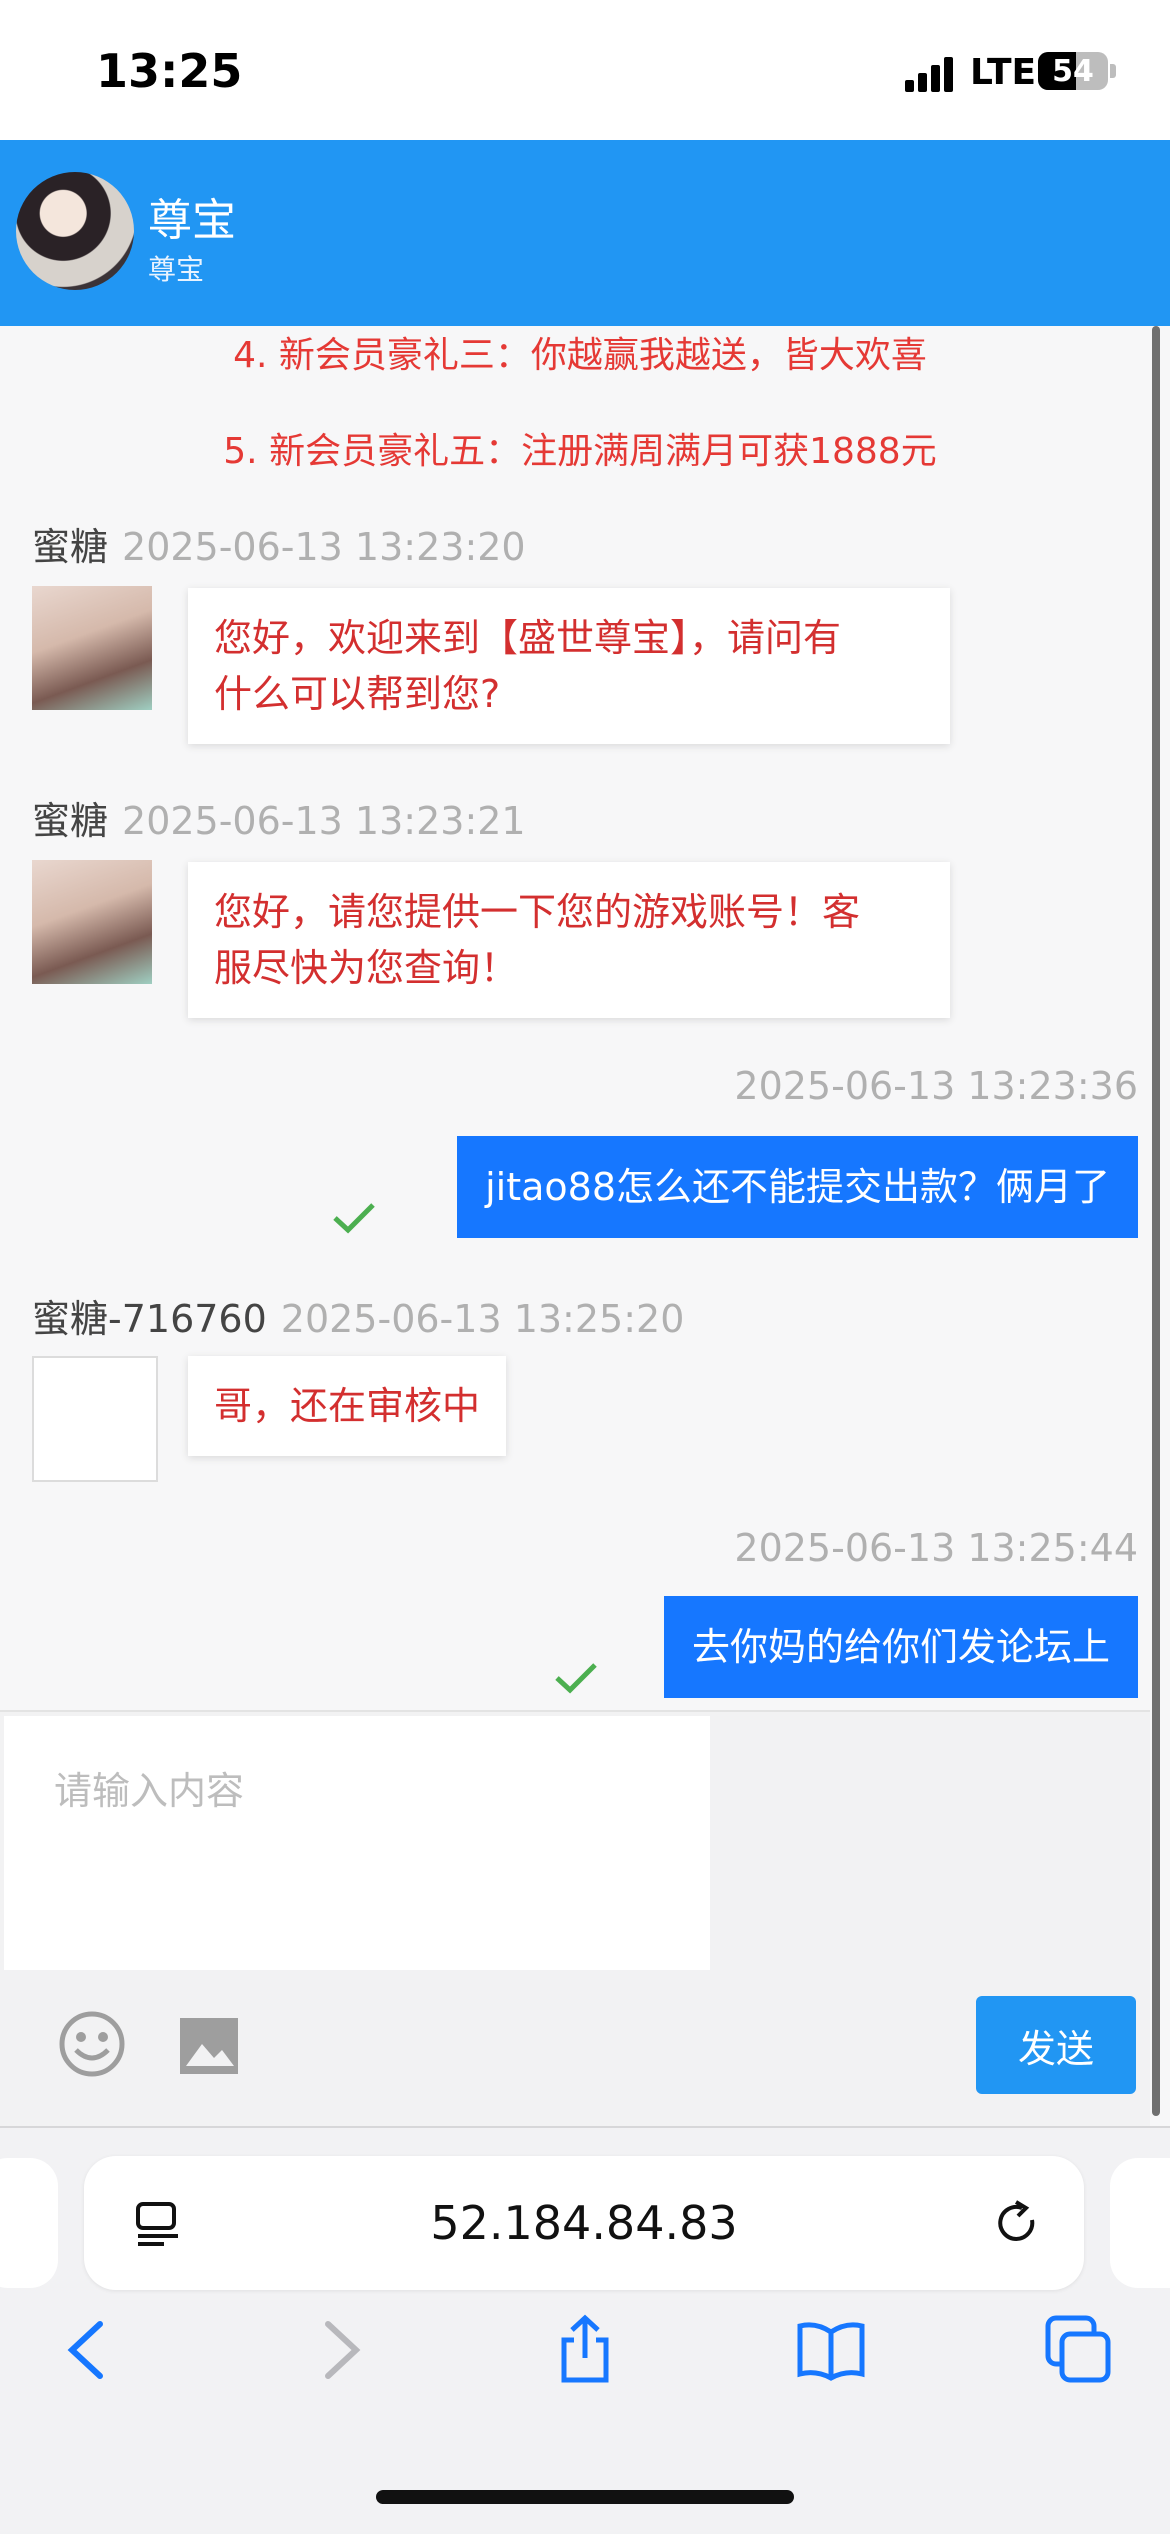  I want to click on battery-percent: 54, so click(1073, 71).